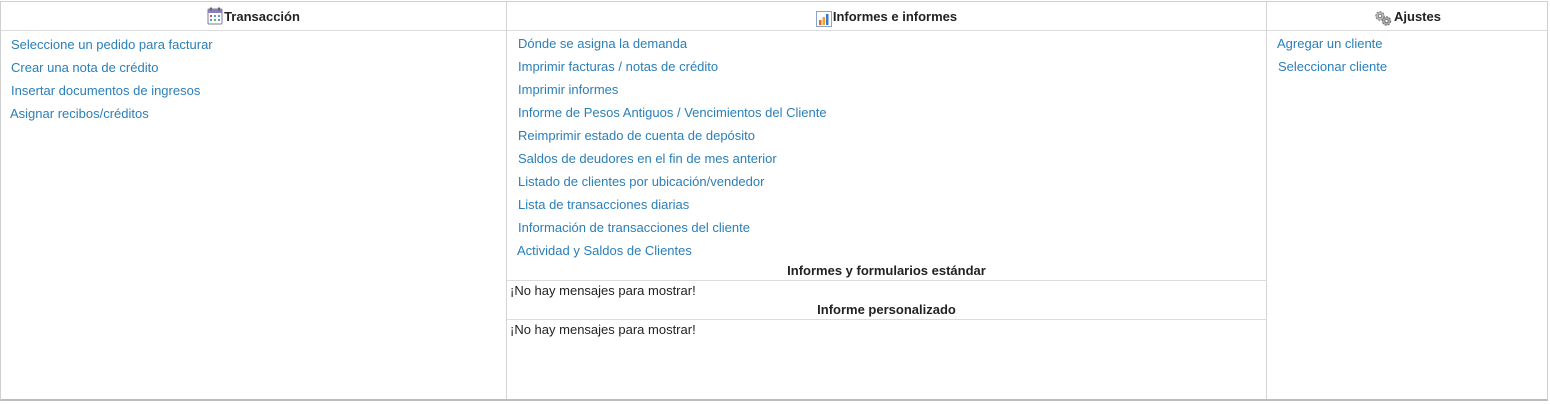  Describe the element at coordinates (253, 44) in the screenshot. I see `list-item: Seleccione un pedido para facturar` at that location.